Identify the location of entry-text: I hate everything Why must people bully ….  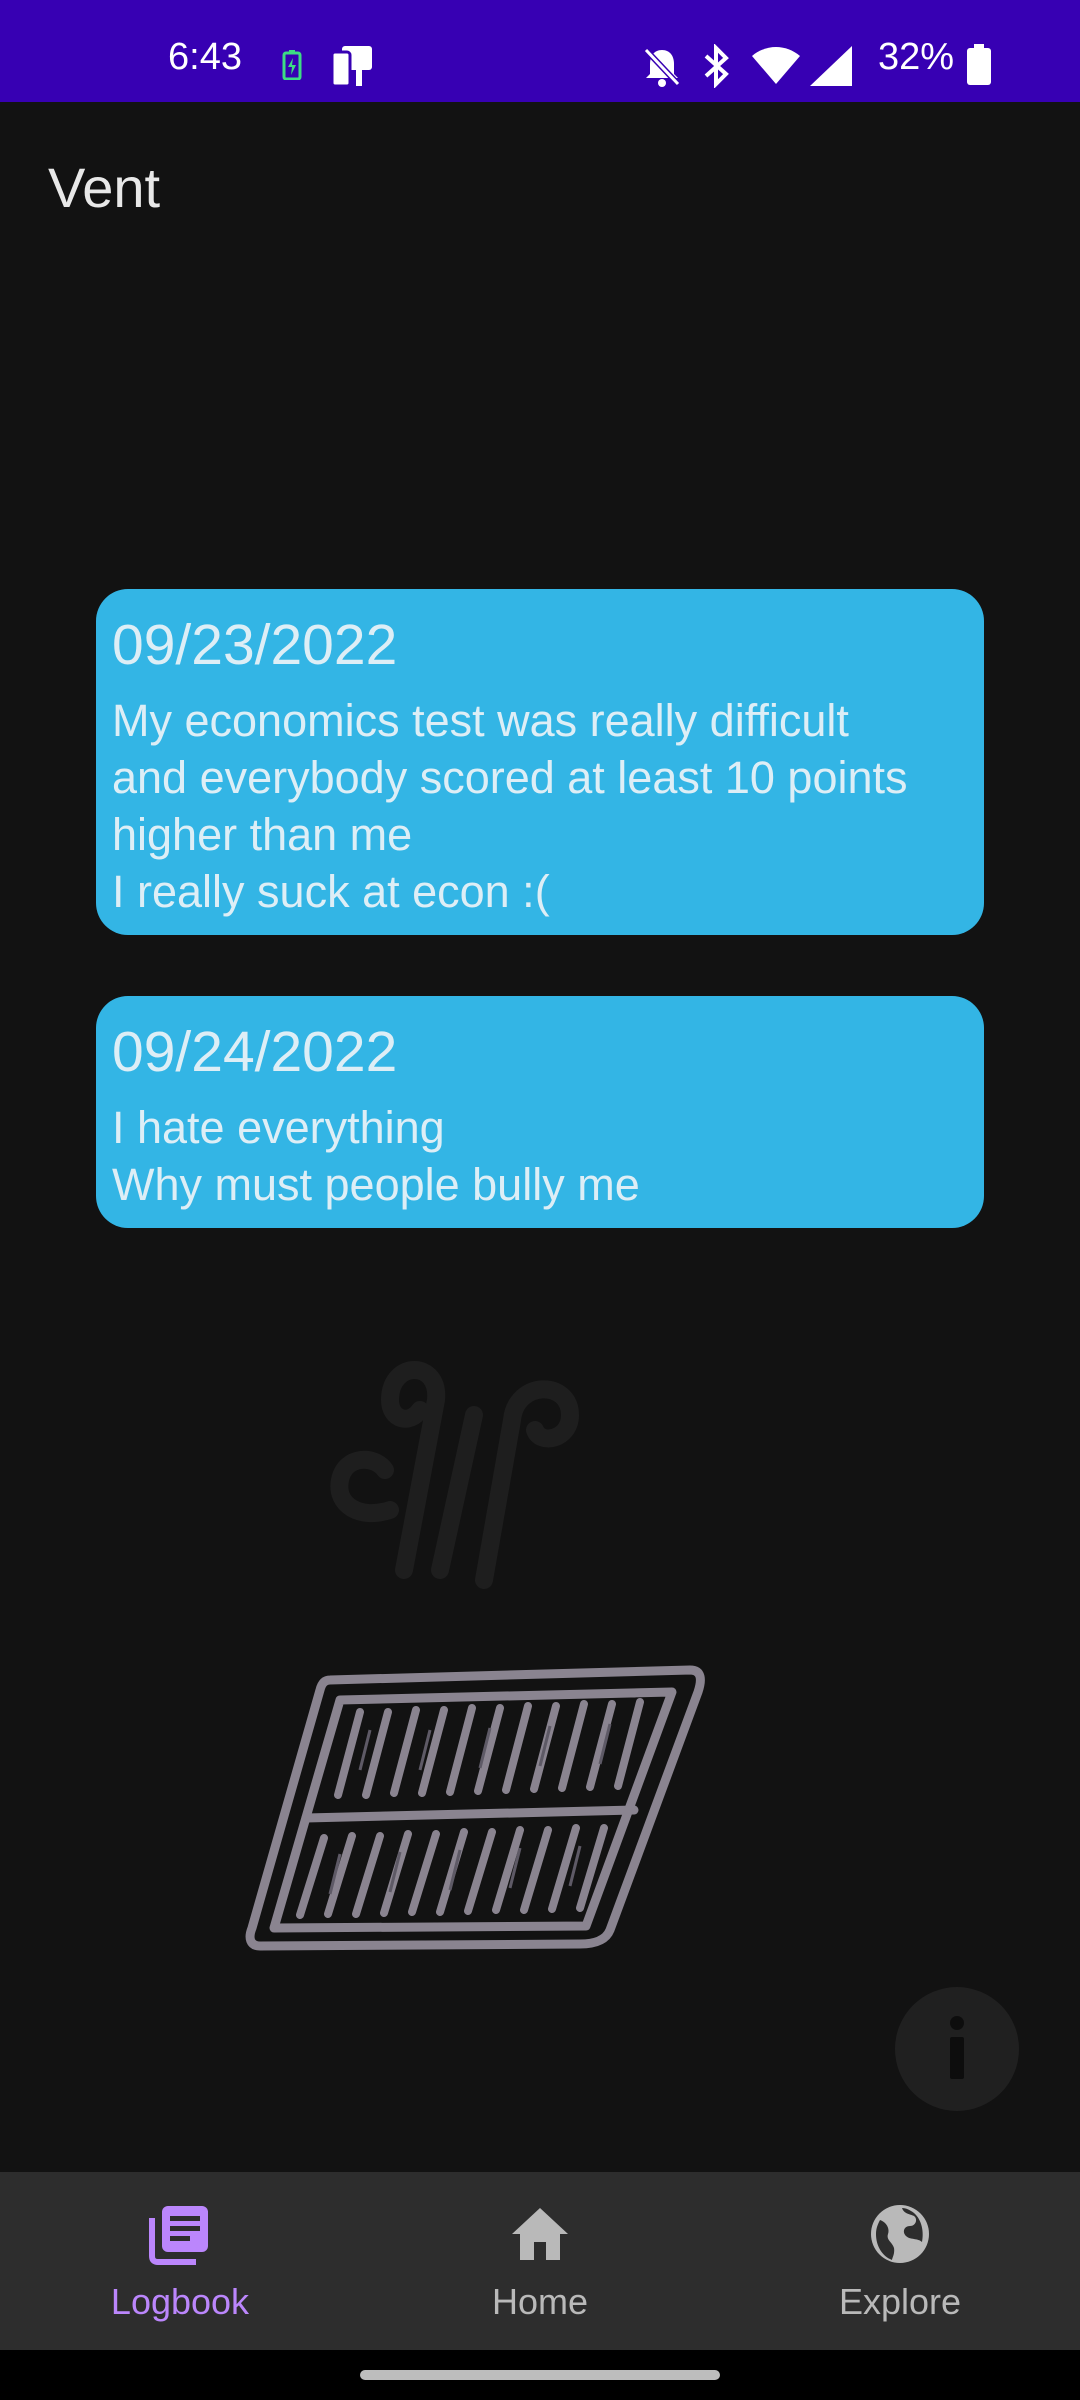
(376, 1156).